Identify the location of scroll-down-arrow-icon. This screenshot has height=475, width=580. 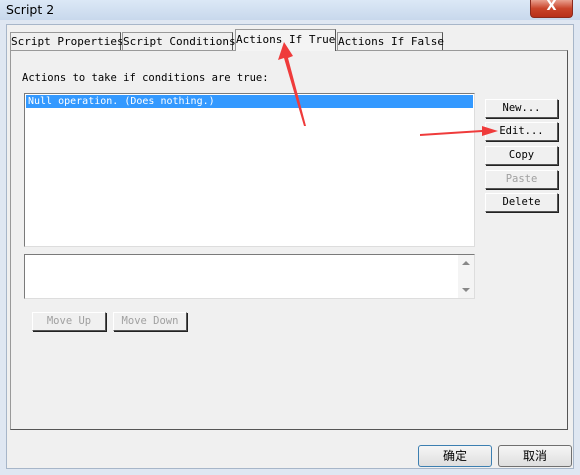
(466, 290).